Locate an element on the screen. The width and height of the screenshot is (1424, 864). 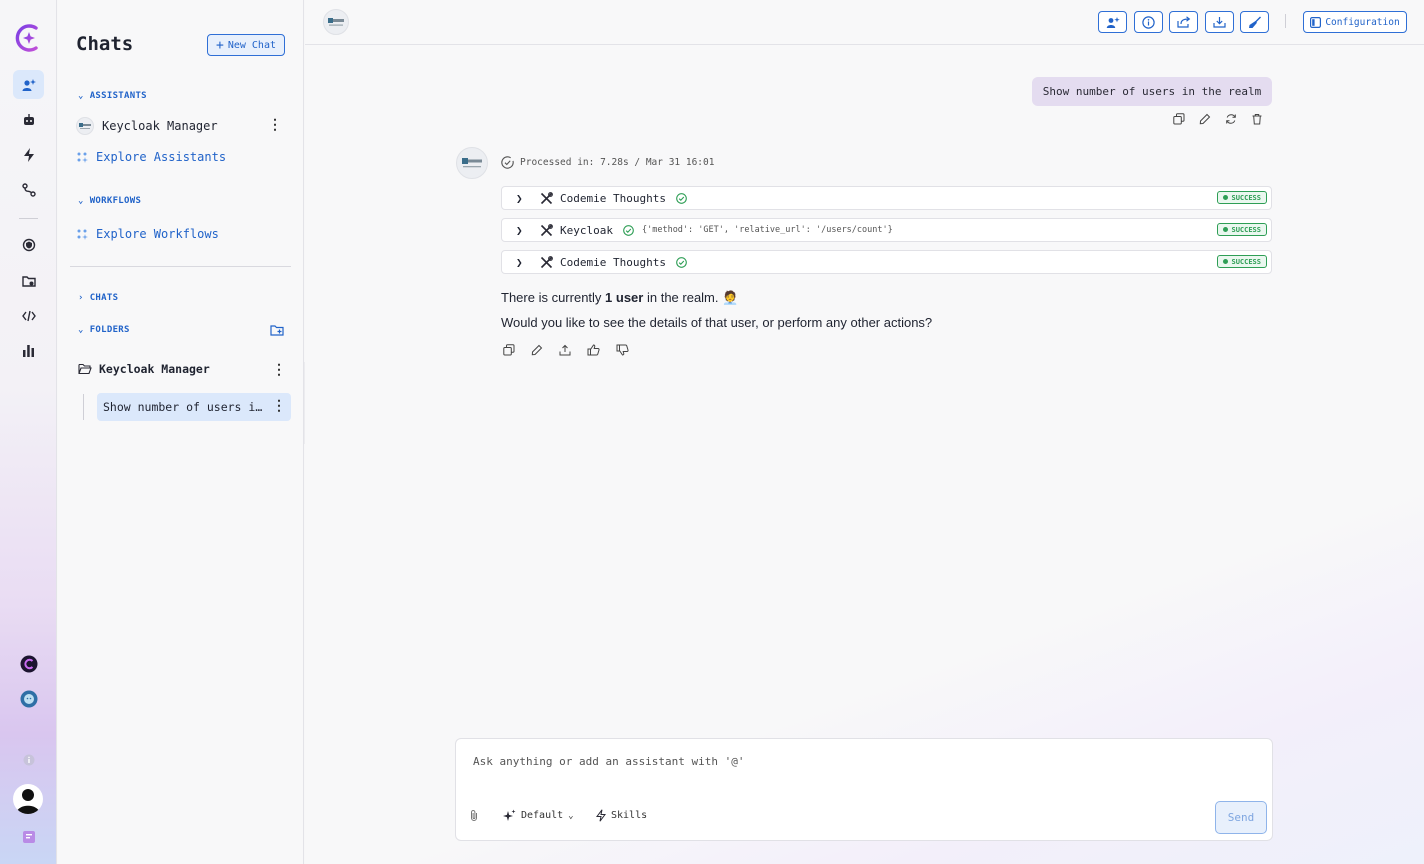
info-button is located at coordinates (1148, 22).